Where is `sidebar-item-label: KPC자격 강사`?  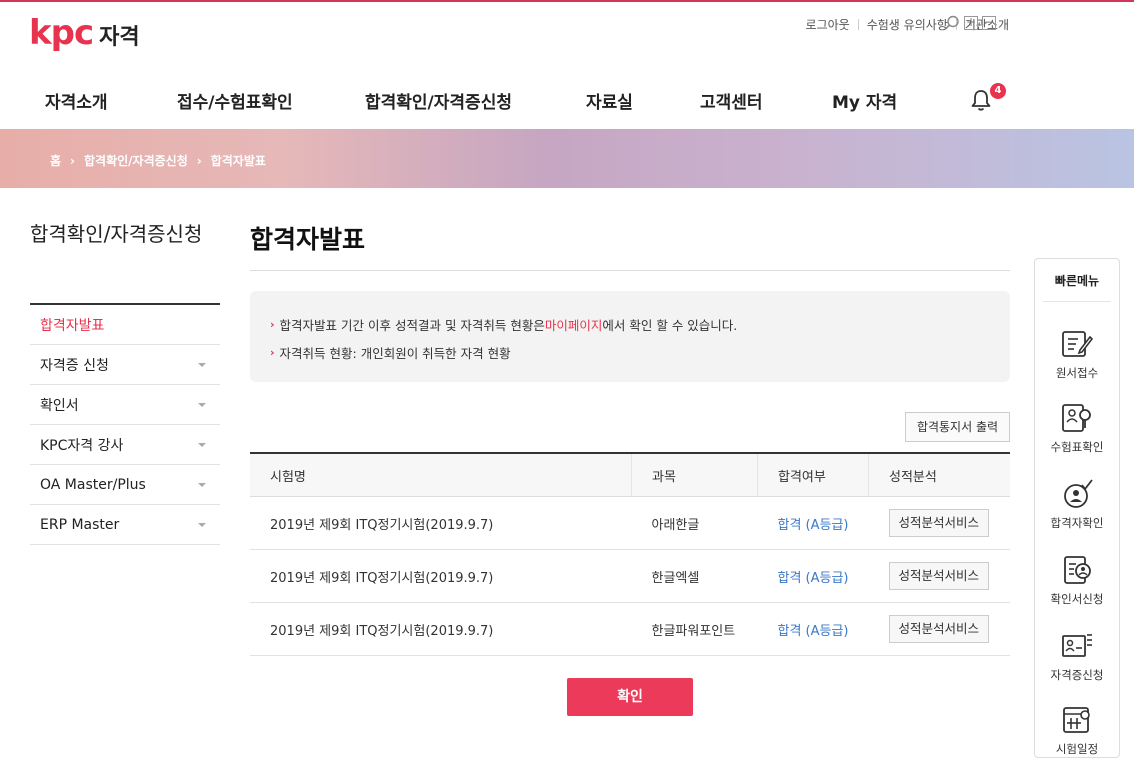 sidebar-item-label: KPC자격 강사 is located at coordinates (82, 445).